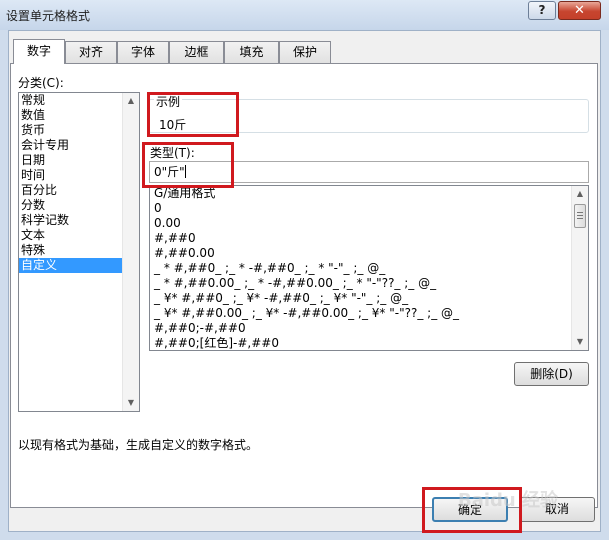 This screenshot has height=540, width=609. Describe the element at coordinates (79, 145) in the screenshot. I see `category-item-accounting: 会计专用` at that location.